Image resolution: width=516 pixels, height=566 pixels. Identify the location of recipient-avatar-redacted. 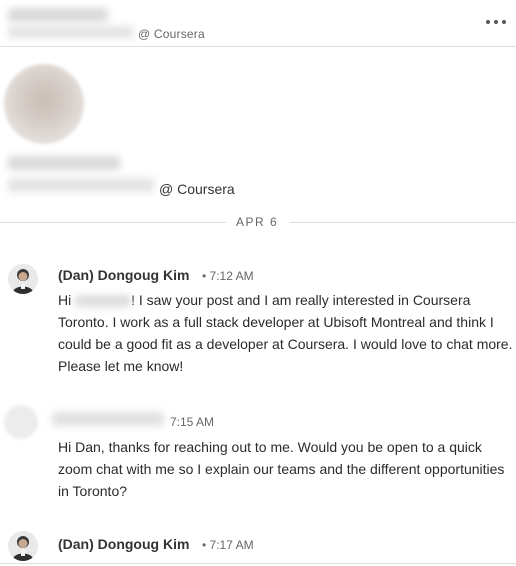
(21, 422).